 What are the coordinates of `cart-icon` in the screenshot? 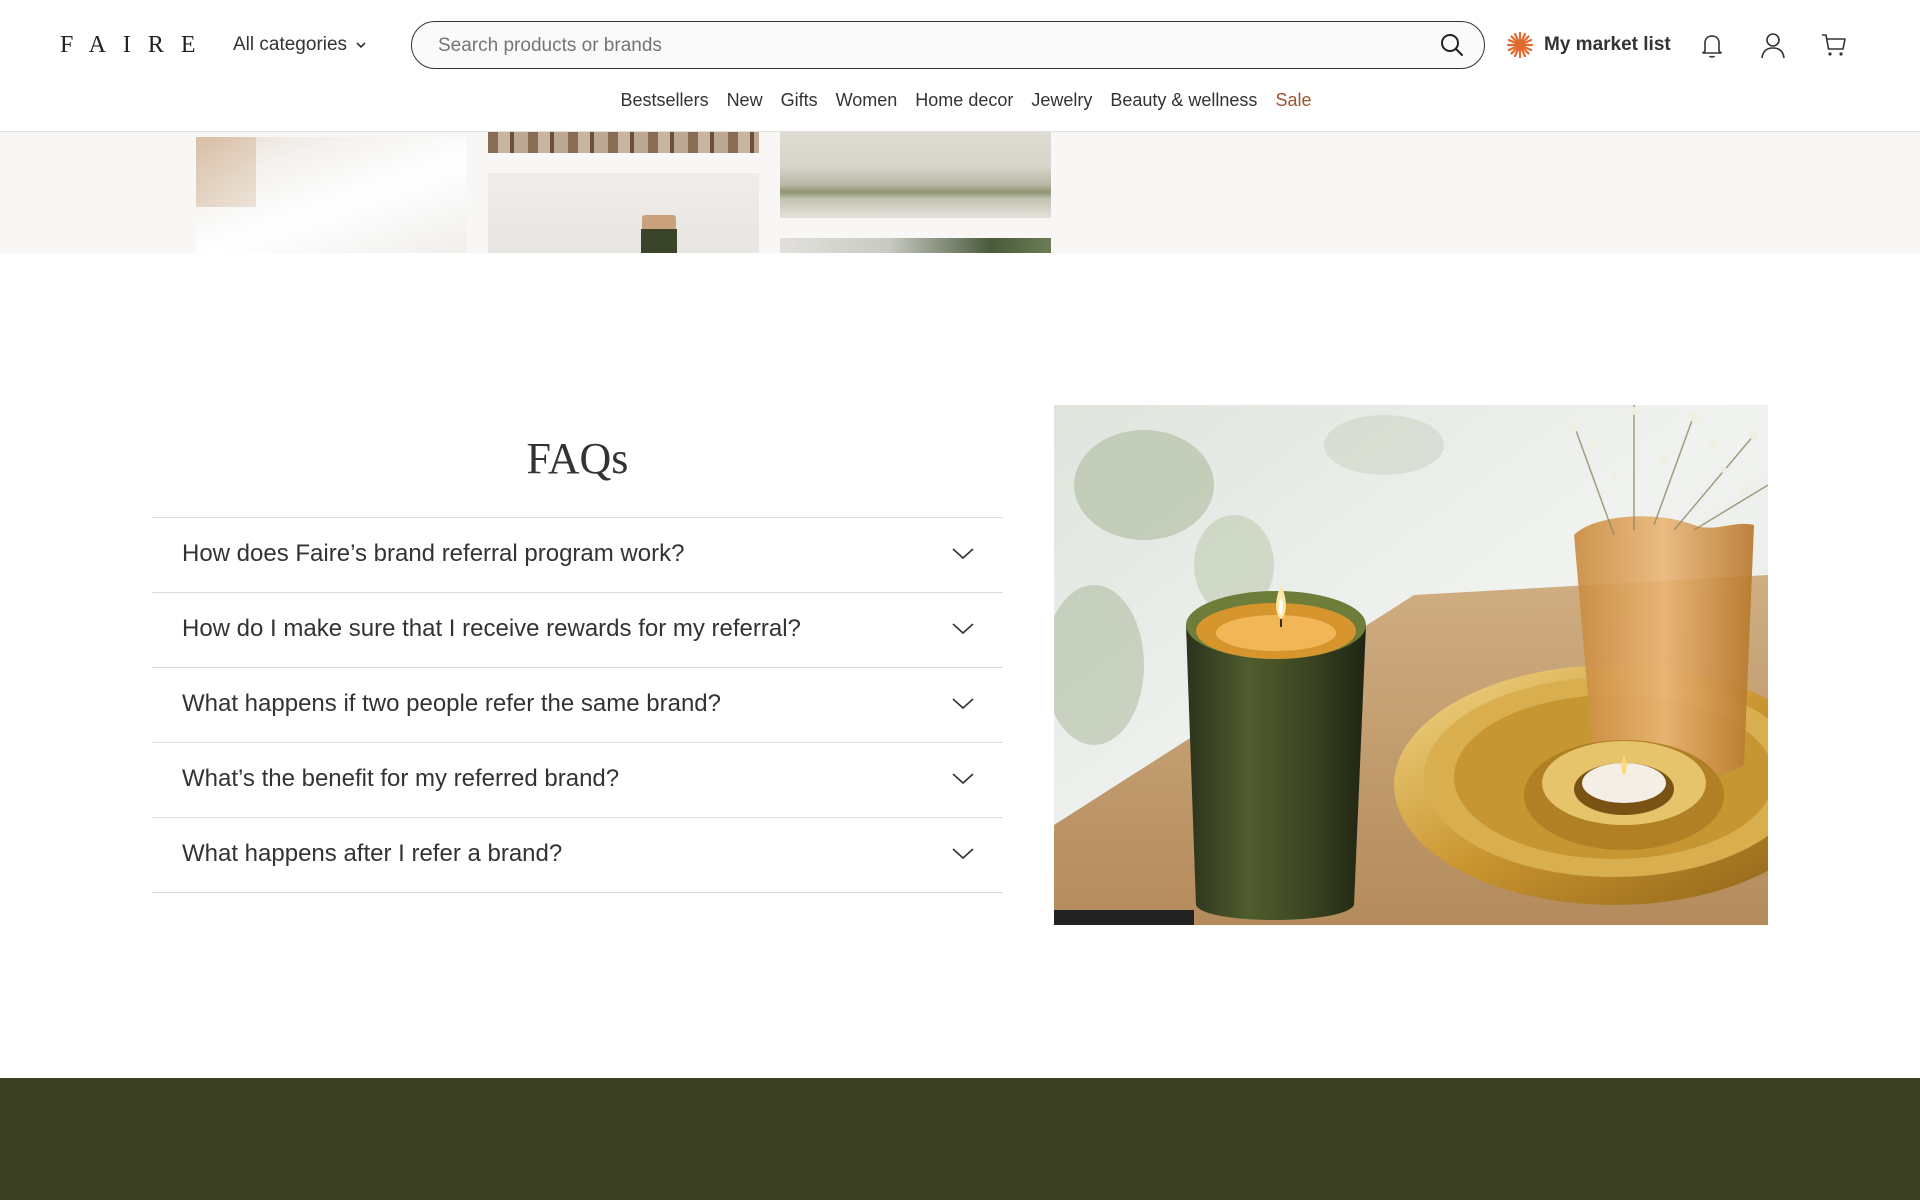 It's located at (1834, 45).